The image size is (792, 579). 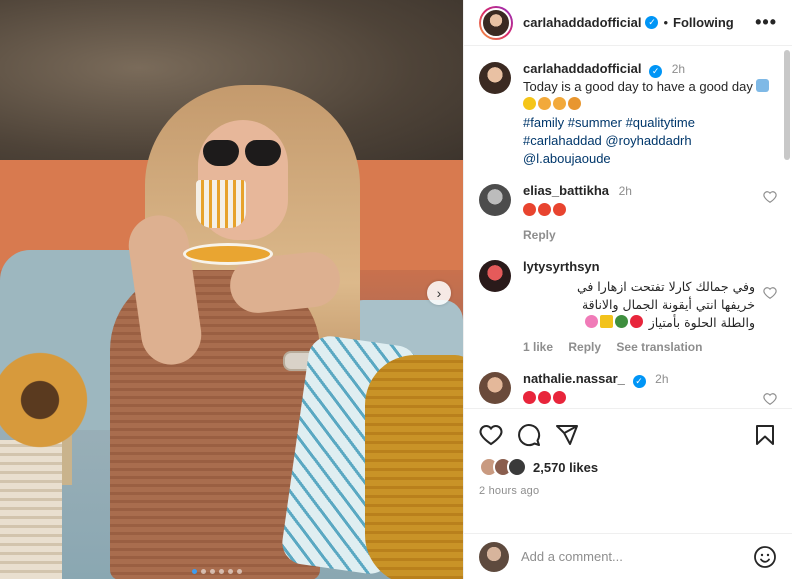 I want to click on next-slide-button: ›, so click(x=439, y=293).